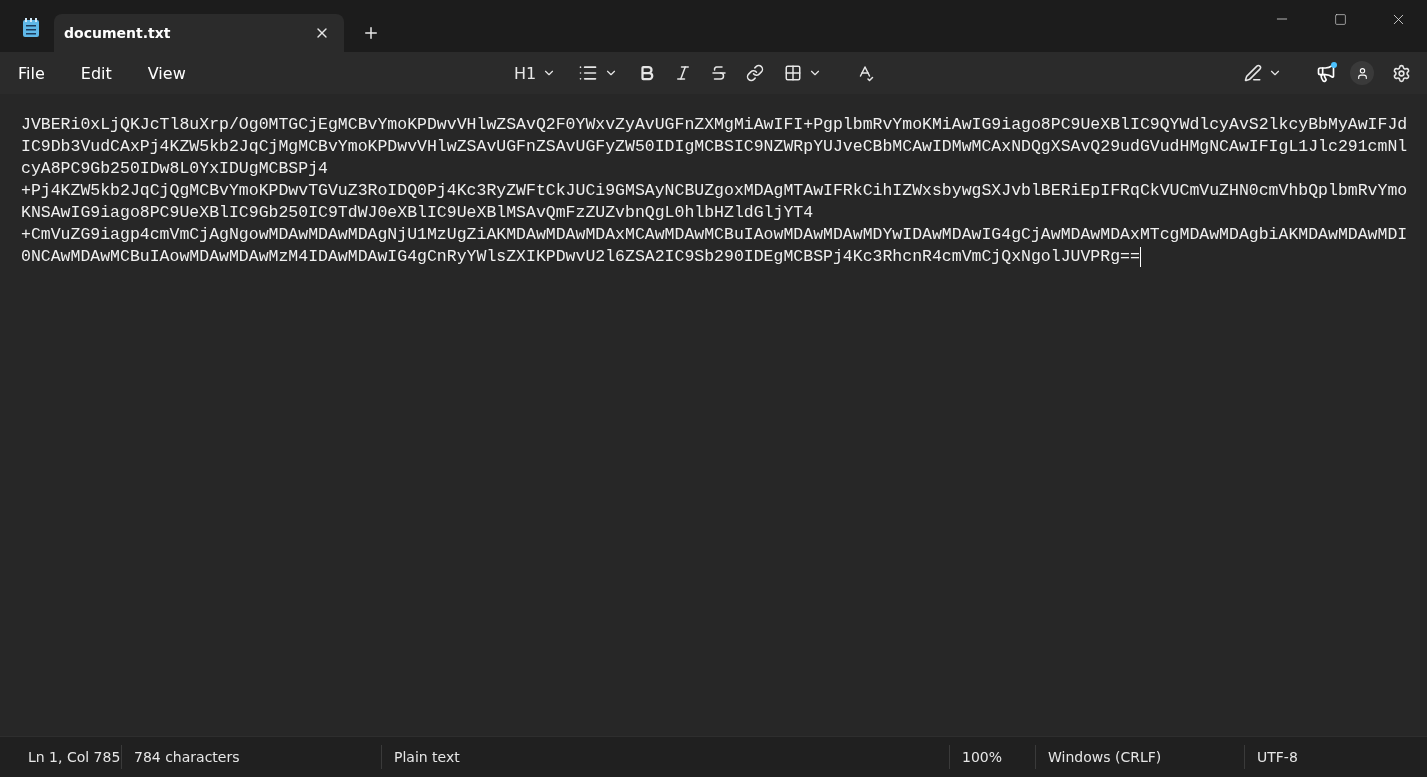  I want to click on new-tab-icon, so click(371, 33).